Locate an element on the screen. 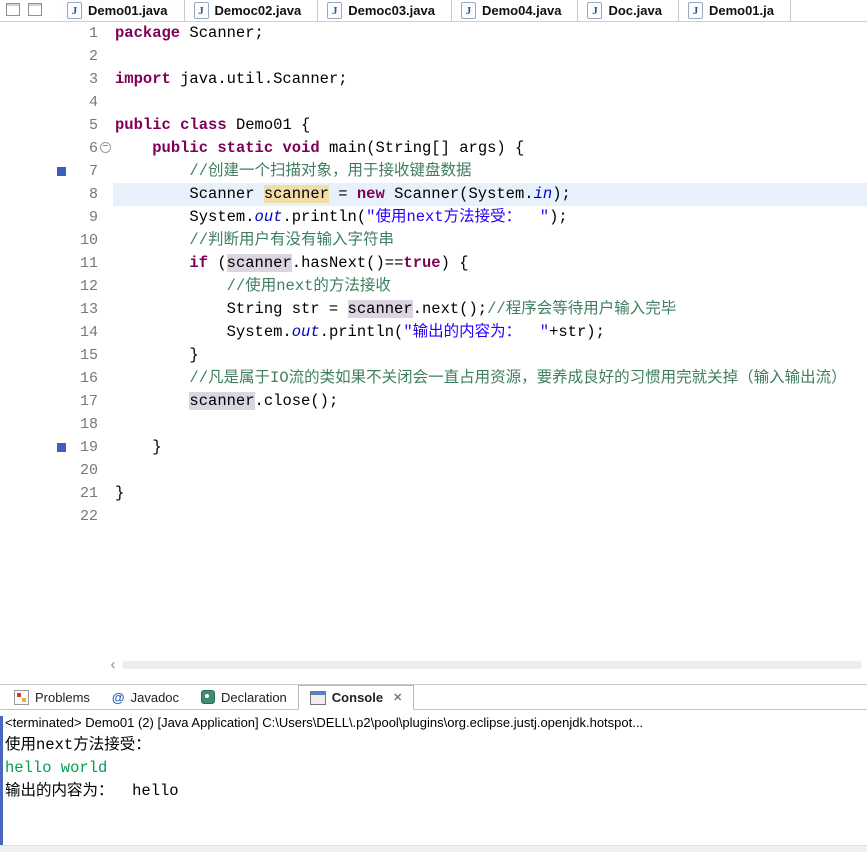 This screenshot has width=867, height=852. code-token: void is located at coordinates (301, 148).